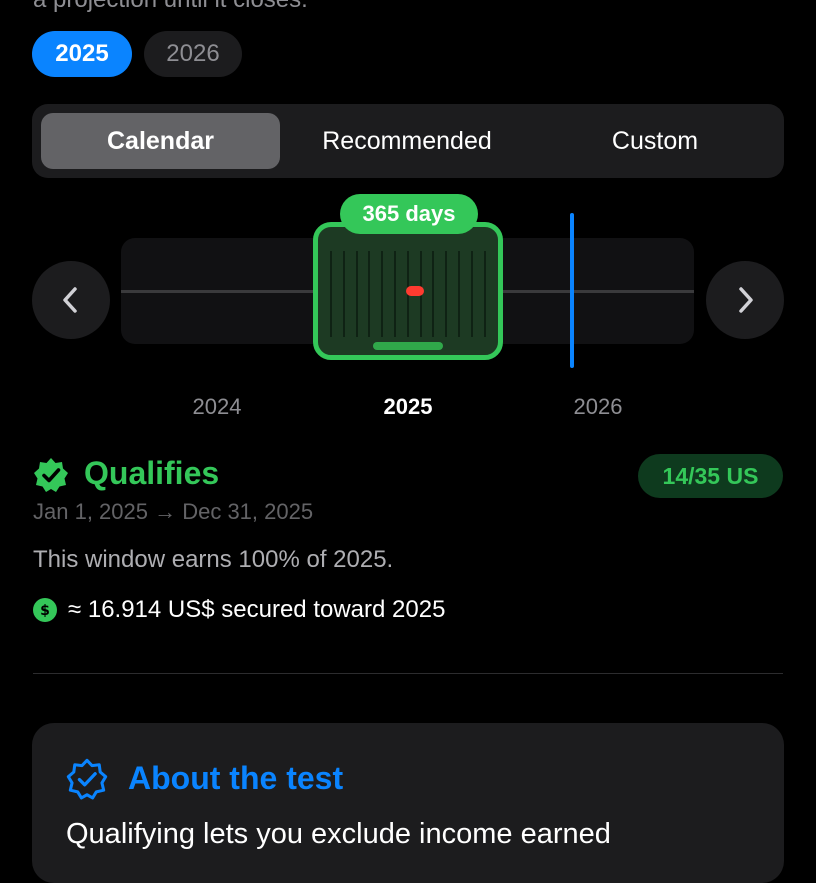  I want to click on chevron-right-icon, so click(746, 300).